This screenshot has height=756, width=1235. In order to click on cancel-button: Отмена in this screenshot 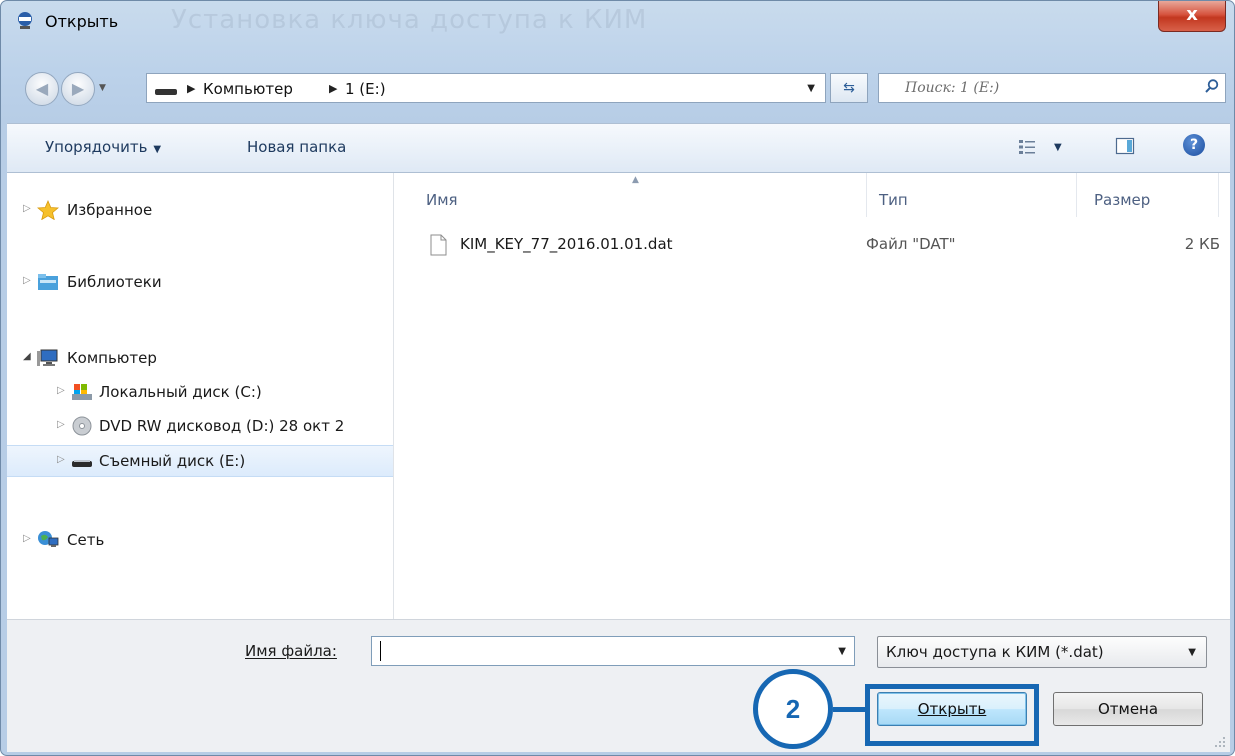, I will do `click(1128, 709)`.